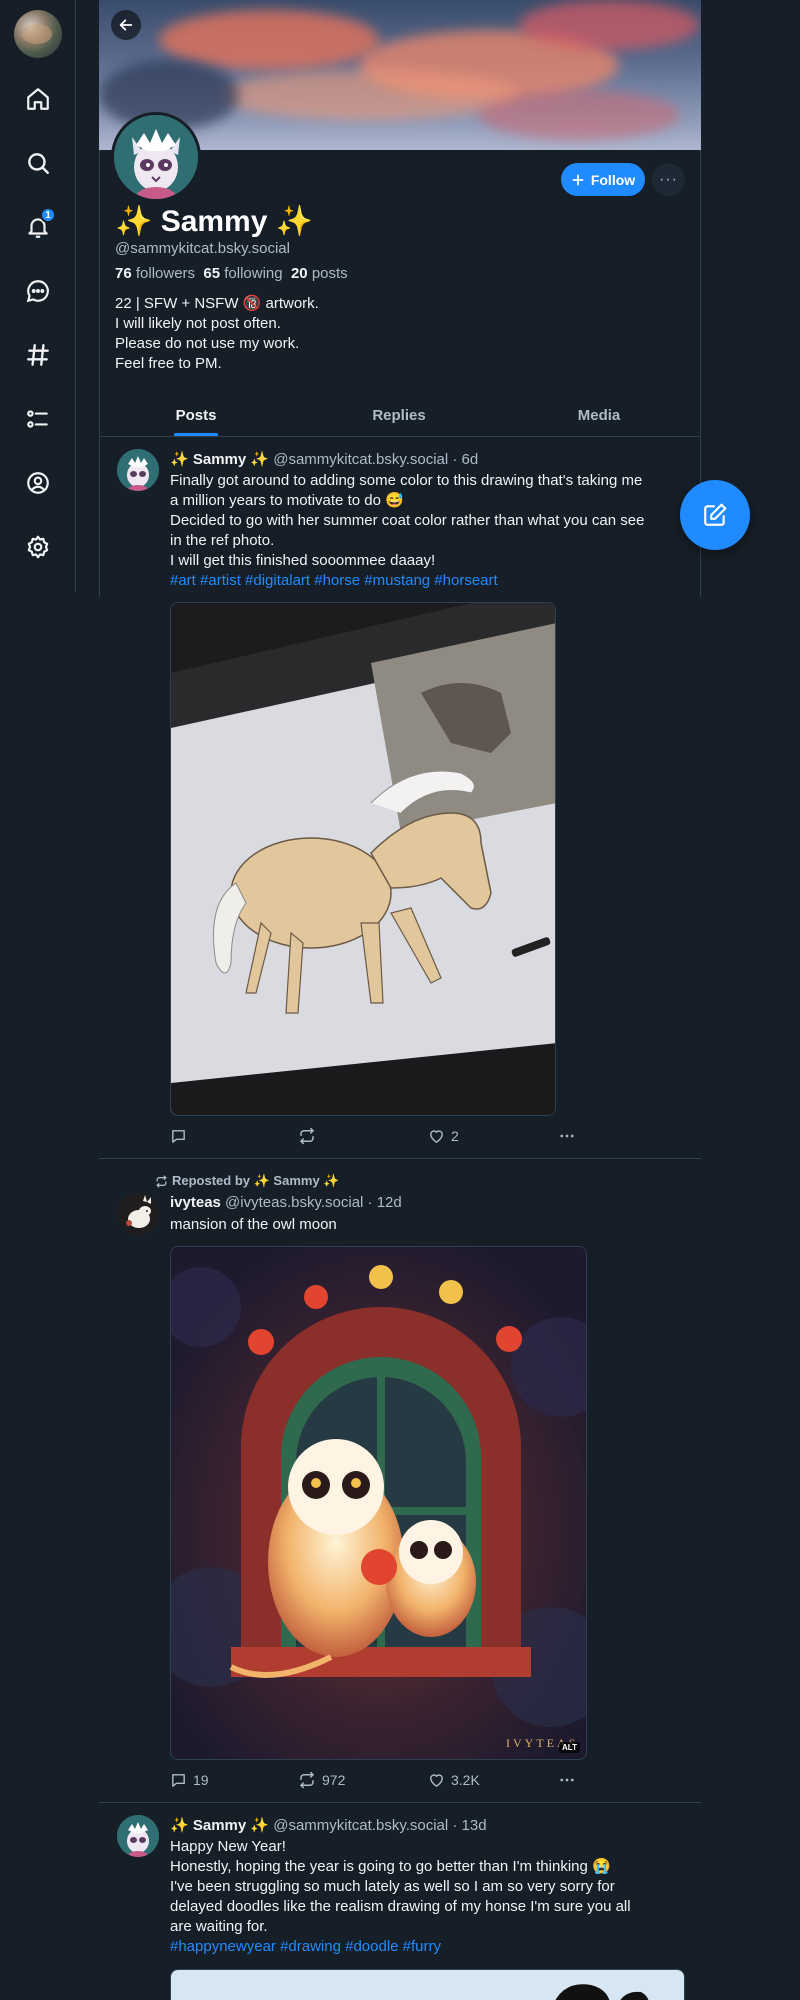 The width and height of the screenshot is (800, 2000). Describe the element at coordinates (168, 363) in the screenshot. I see `bio-line: Feel free to PM.` at that location.